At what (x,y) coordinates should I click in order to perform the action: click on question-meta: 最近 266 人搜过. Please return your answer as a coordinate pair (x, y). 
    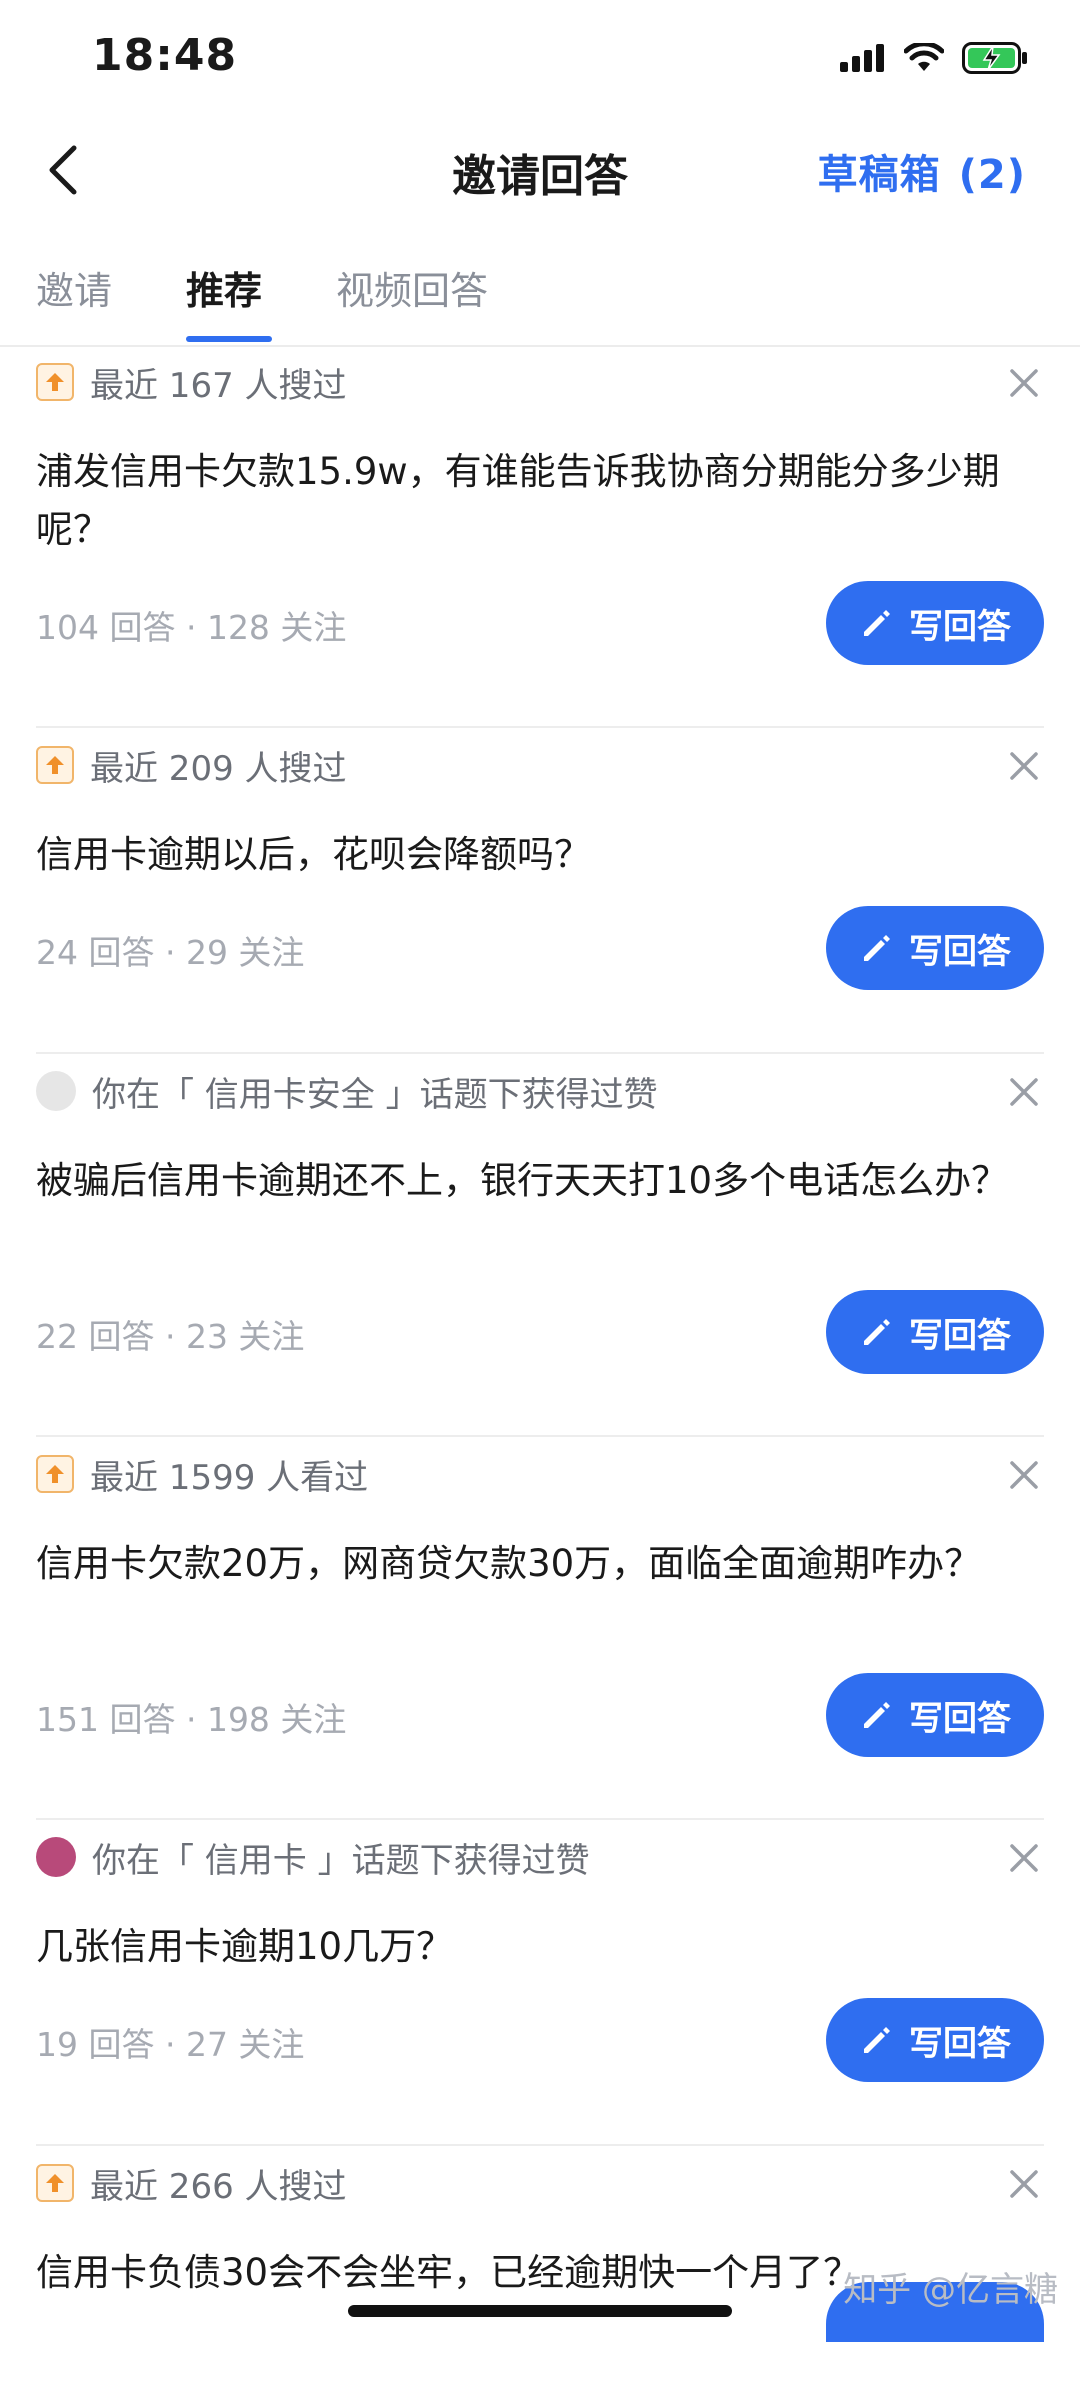
    Looking at the image, I should click on (191, 2183).